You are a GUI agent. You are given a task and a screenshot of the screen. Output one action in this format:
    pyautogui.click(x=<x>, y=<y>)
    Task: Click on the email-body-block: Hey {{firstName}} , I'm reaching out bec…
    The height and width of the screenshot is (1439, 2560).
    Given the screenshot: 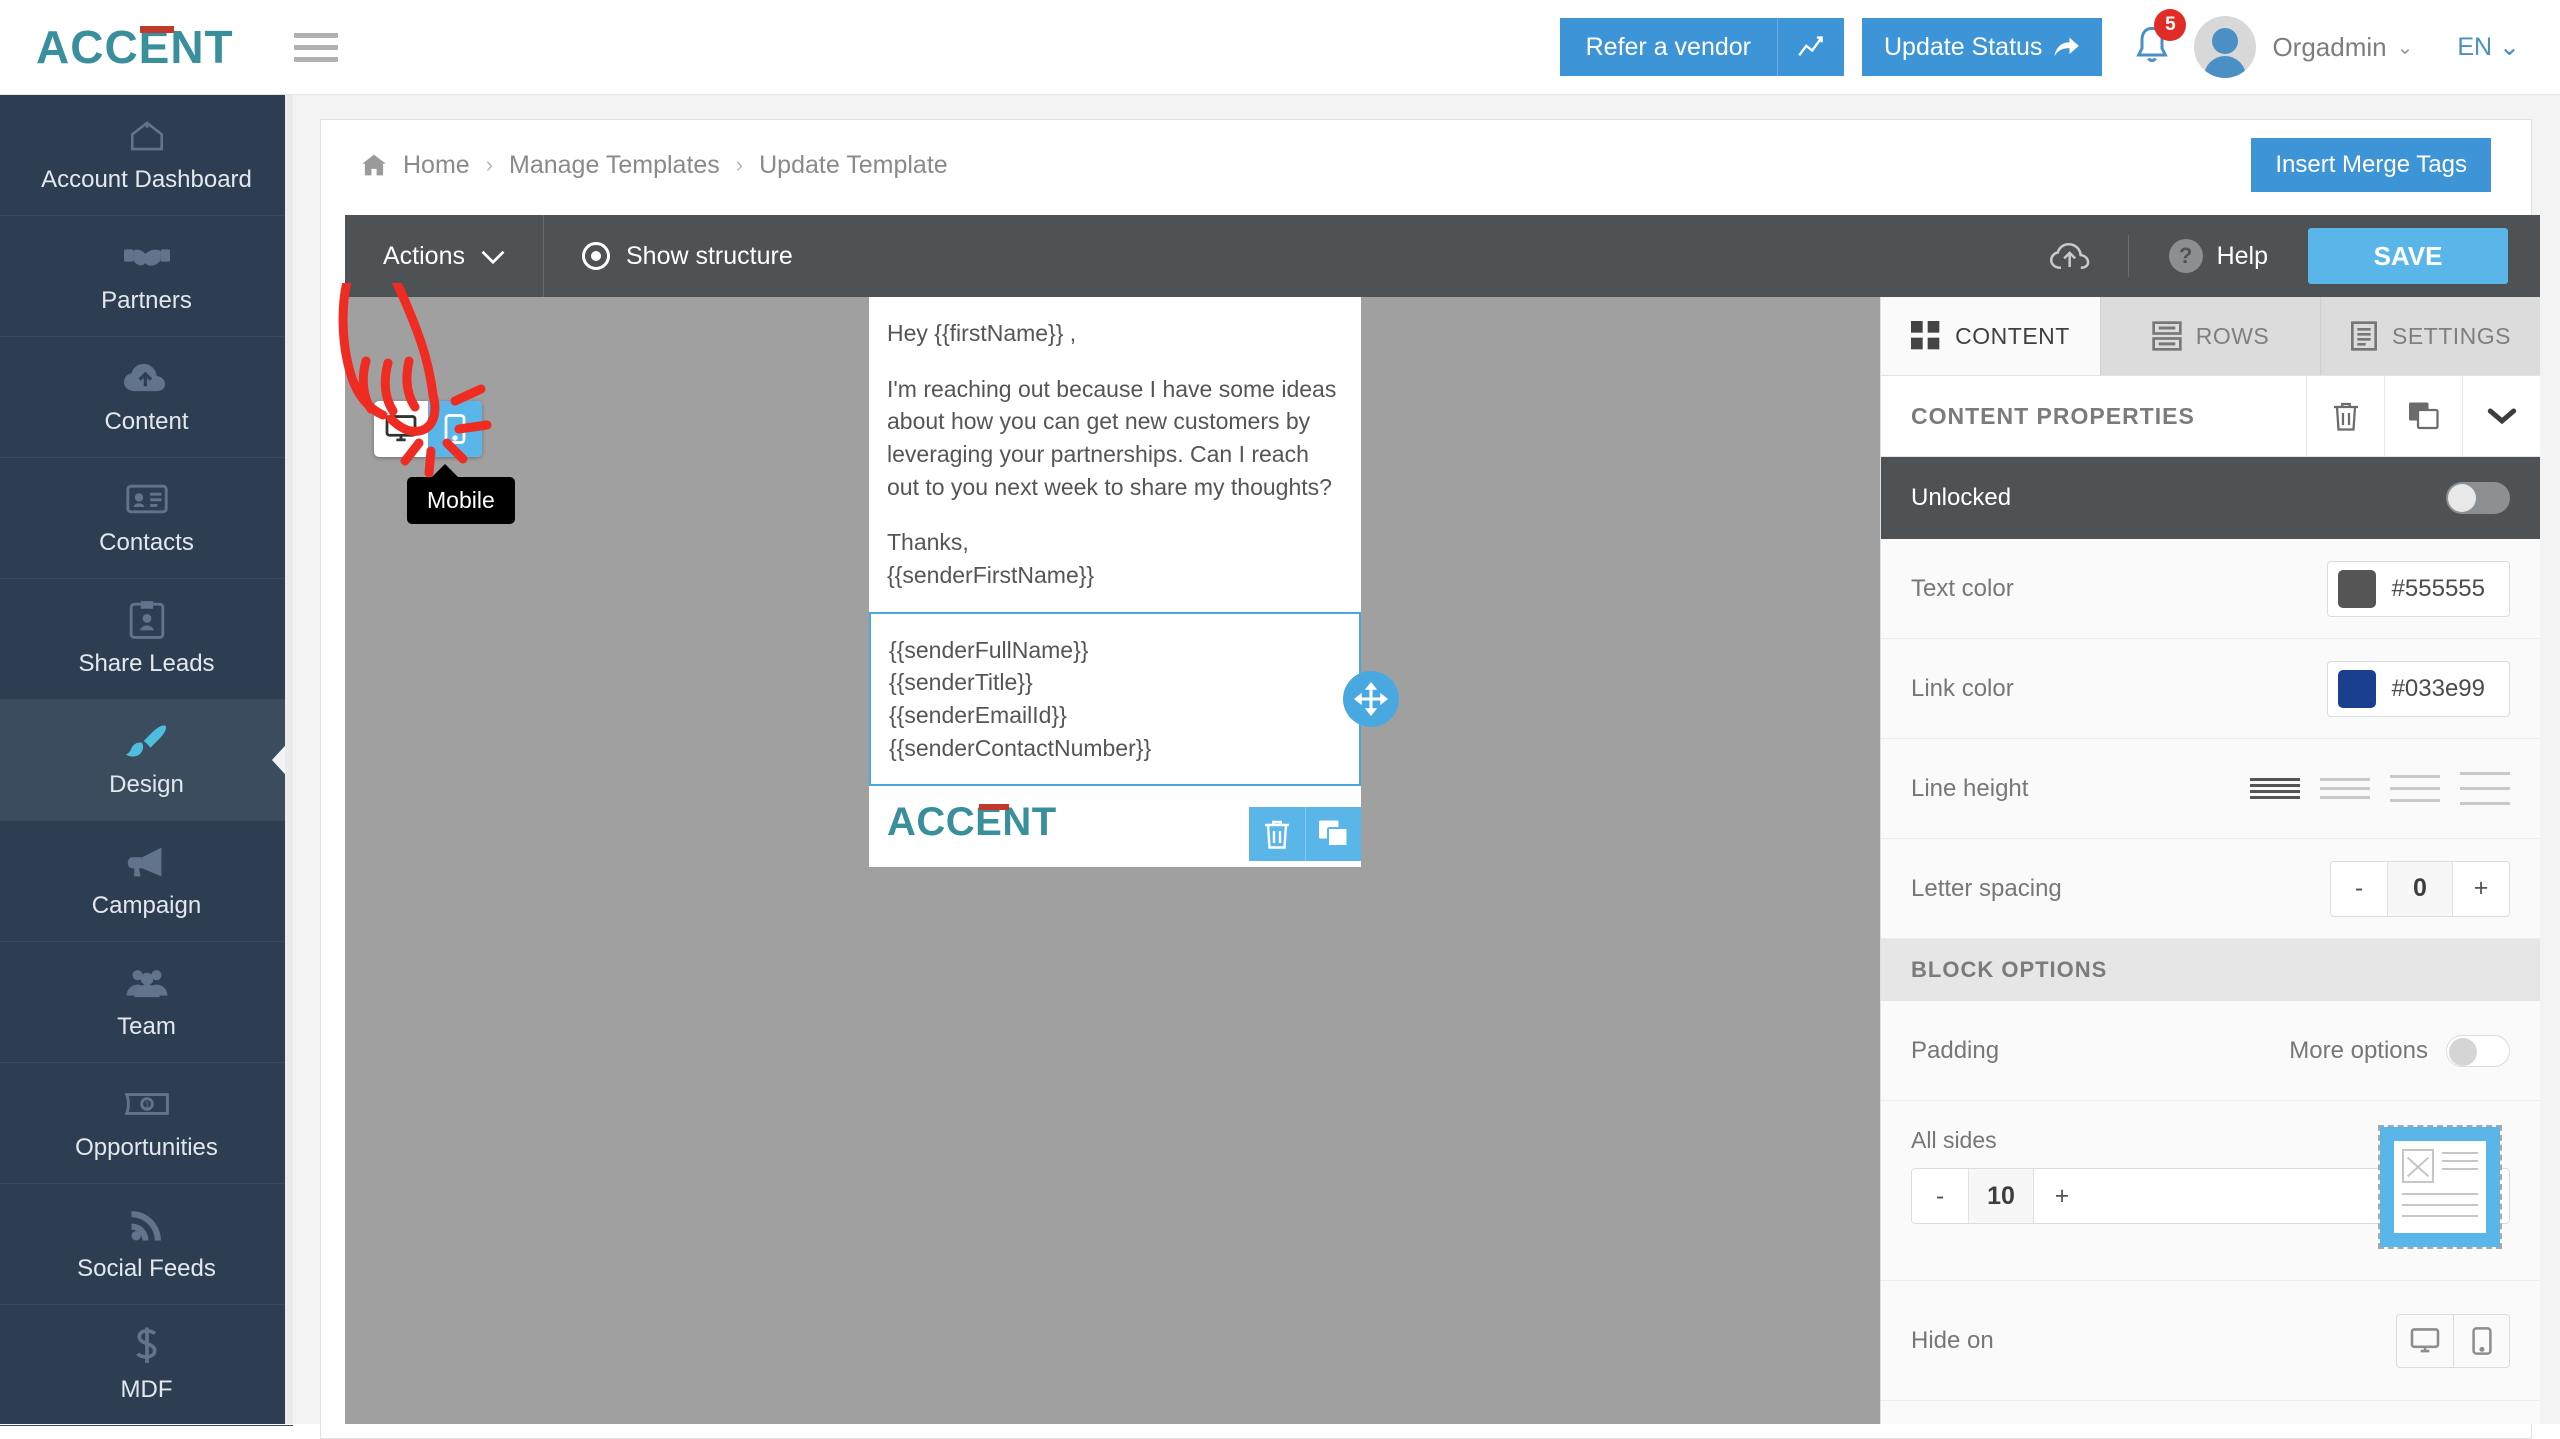 What is the action you would take?
    pyautogui.click(x=1115, y=454)
    